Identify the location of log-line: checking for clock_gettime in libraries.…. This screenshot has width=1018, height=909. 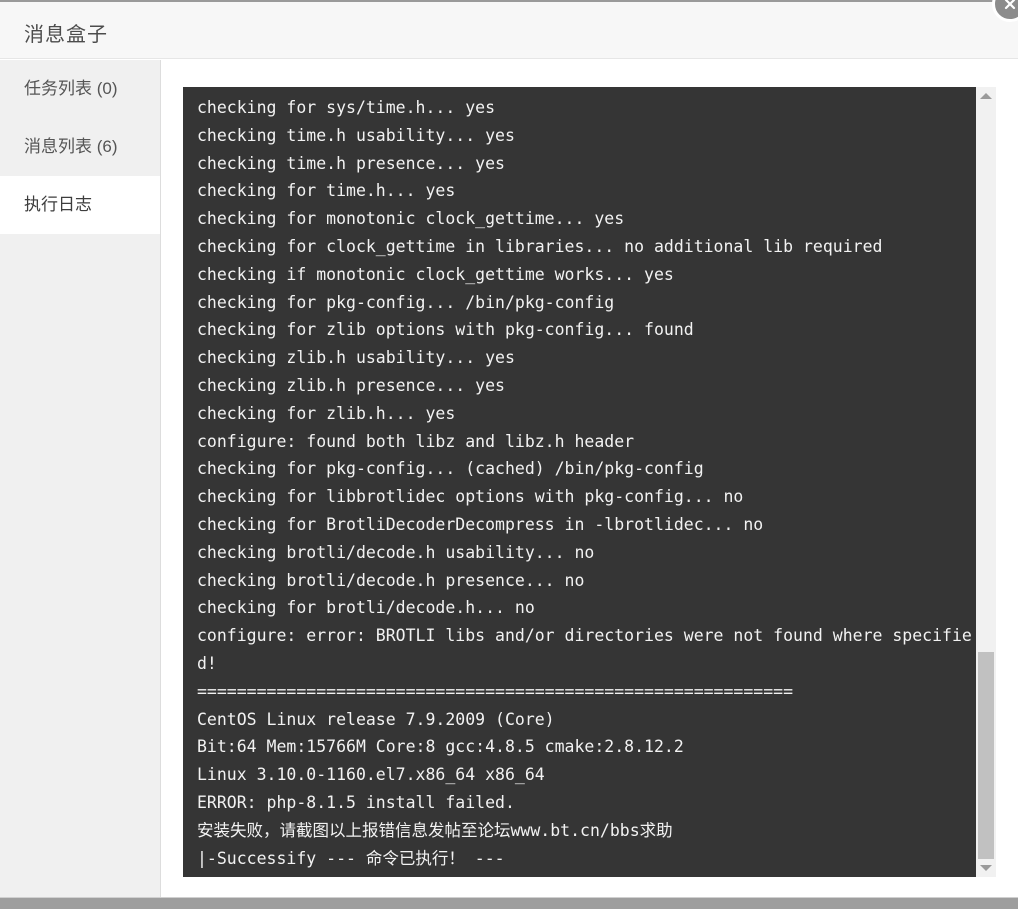
(540, 246).